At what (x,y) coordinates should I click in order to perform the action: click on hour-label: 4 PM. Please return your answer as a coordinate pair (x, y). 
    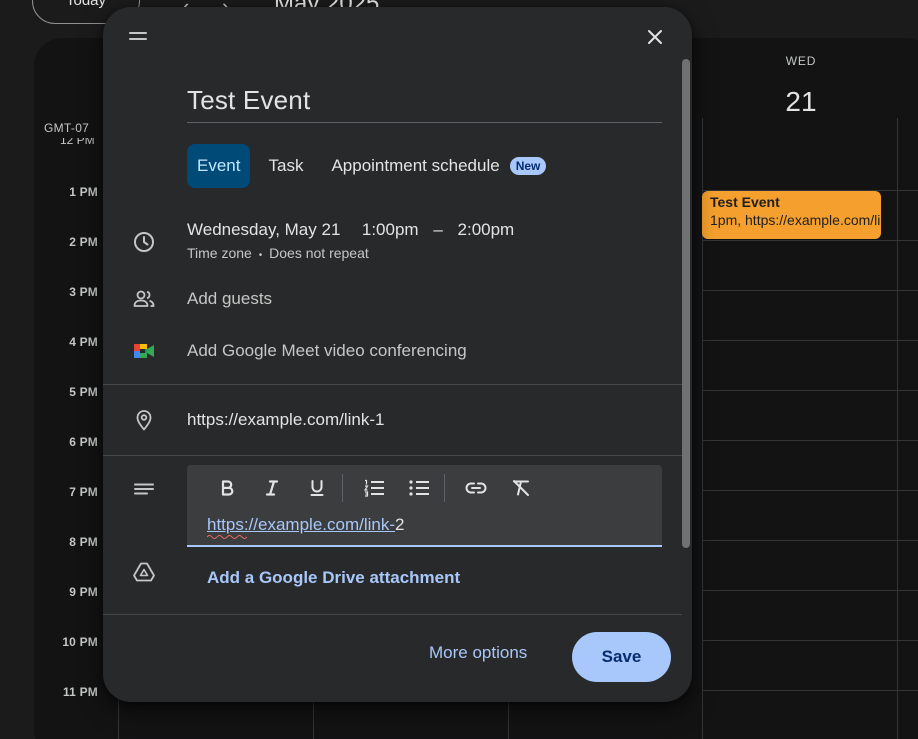
    Looking at the image, I should click on (83, 342).